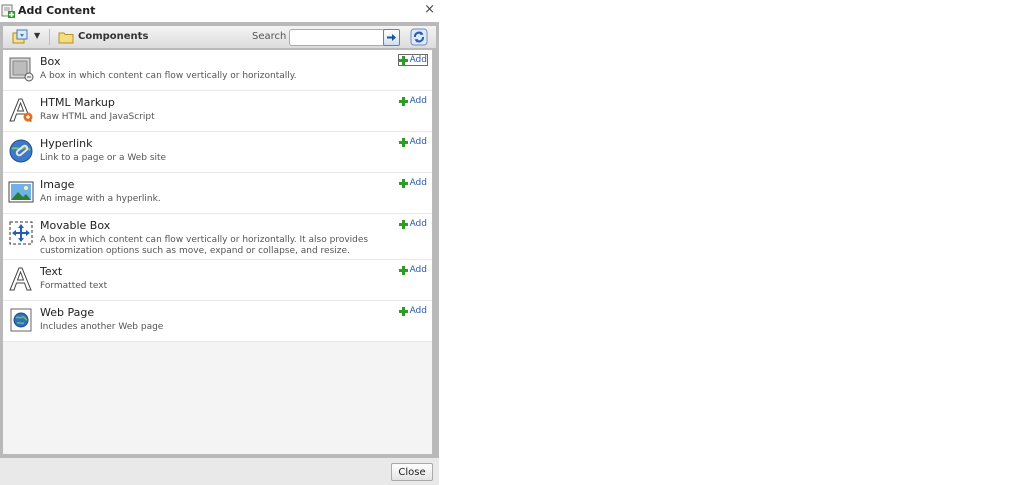 The image size is (1024, 485). What do you see at coordinates (21, 320) in the screenshot?
I see `web-page-icon` at bounding box center [21, 320].